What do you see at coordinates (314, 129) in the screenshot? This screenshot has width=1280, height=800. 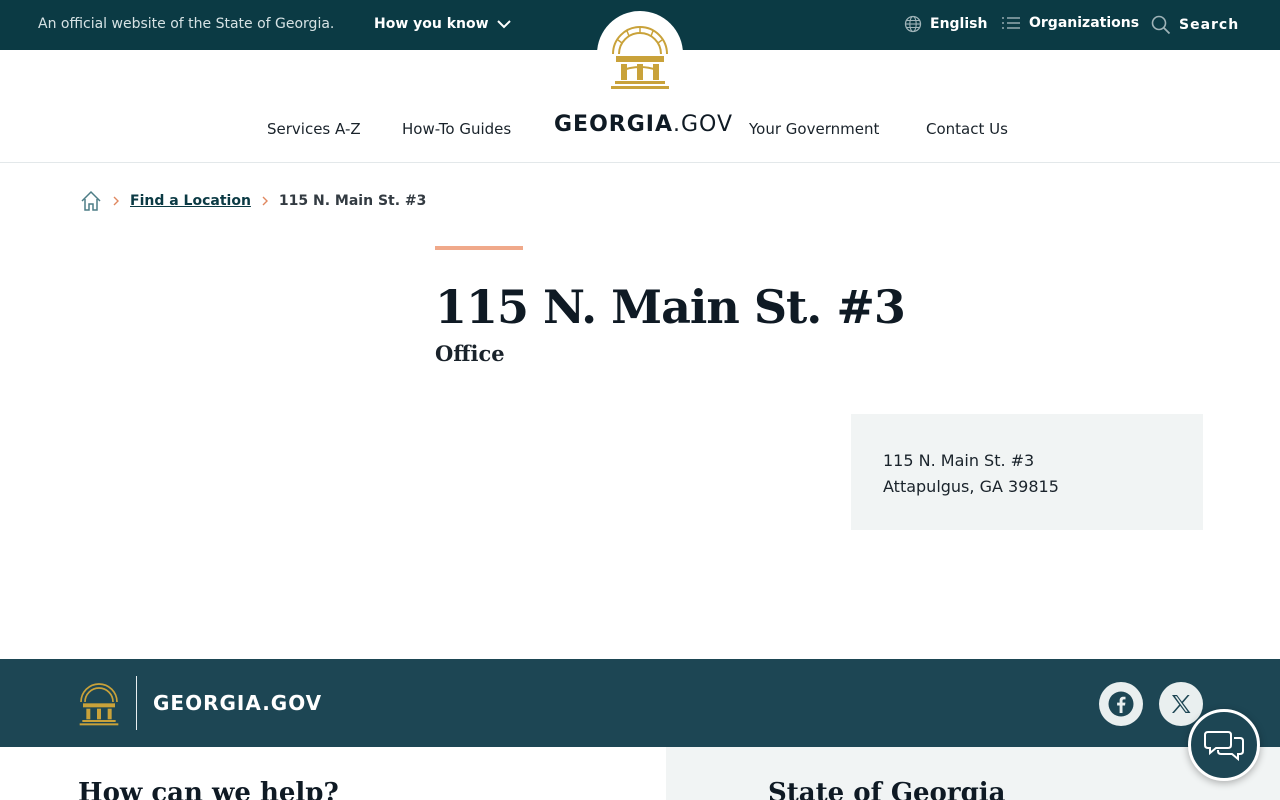 I see `nav-services-a-z: Services A-Z` at bounding box center [314, 129].